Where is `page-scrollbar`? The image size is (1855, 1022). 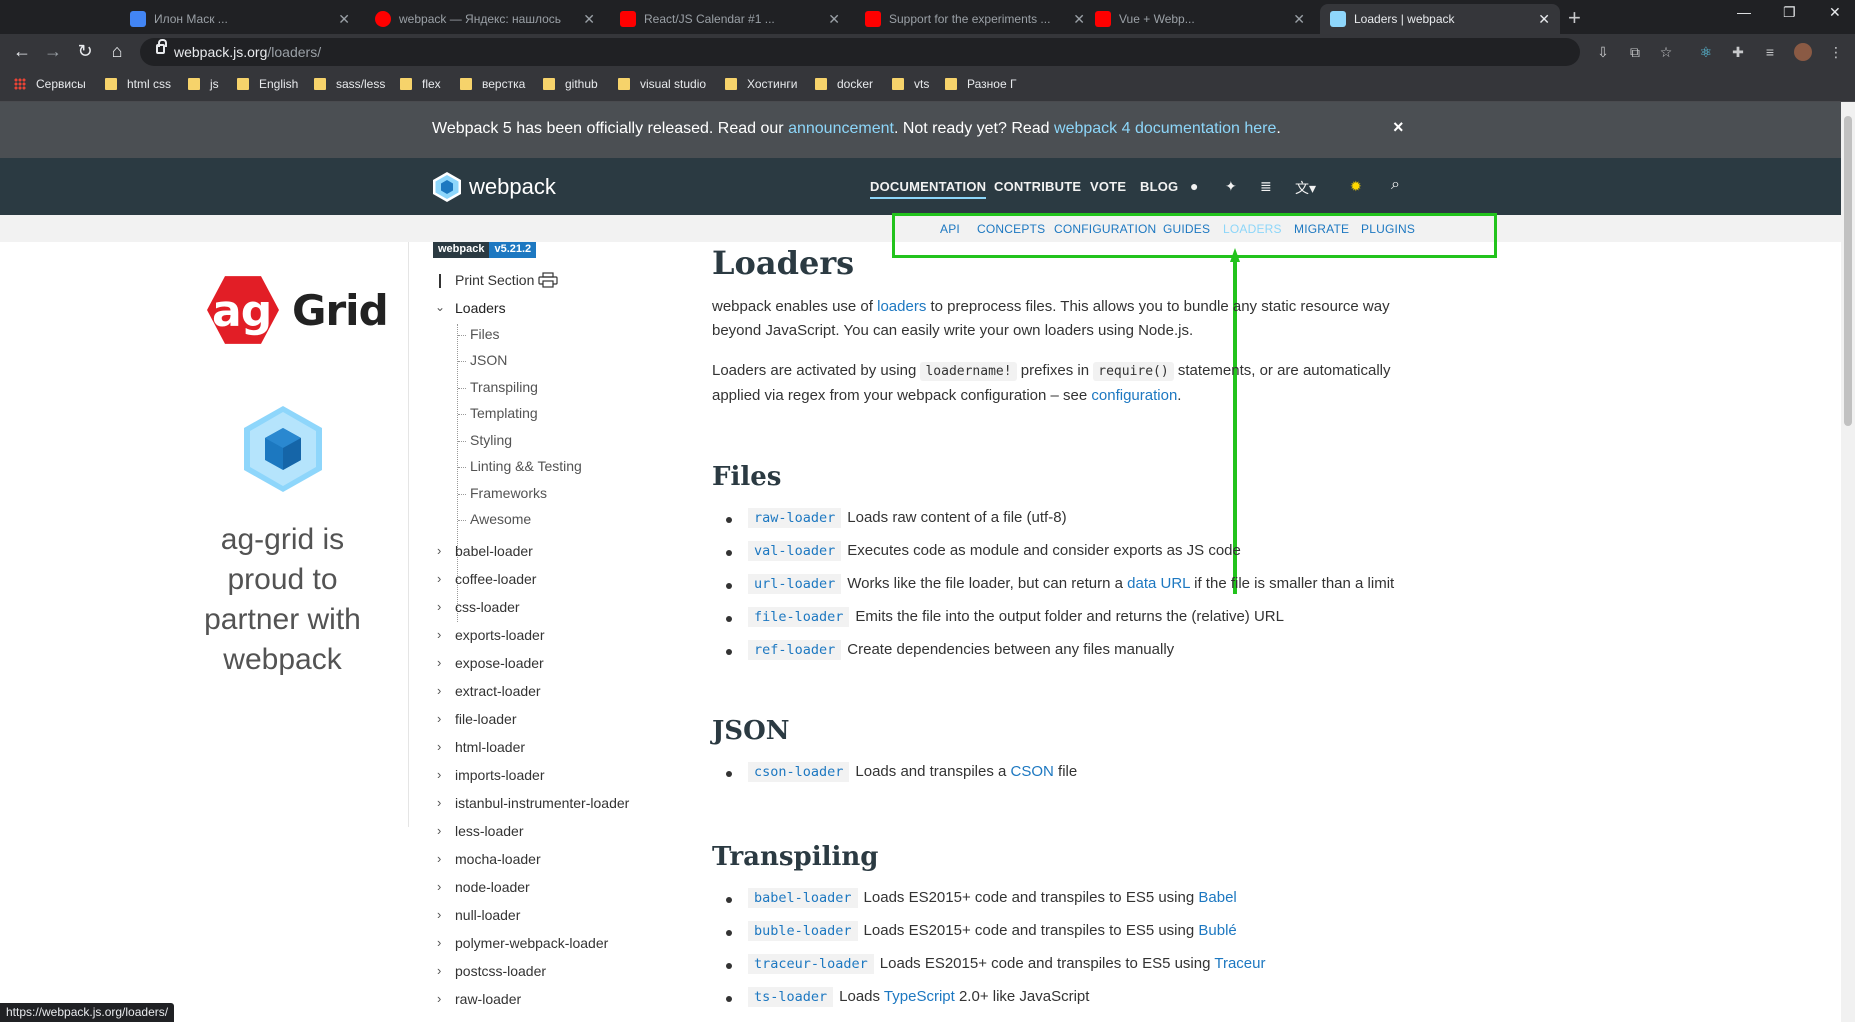
page-scrollbar is located at coordinates (1848, 562).